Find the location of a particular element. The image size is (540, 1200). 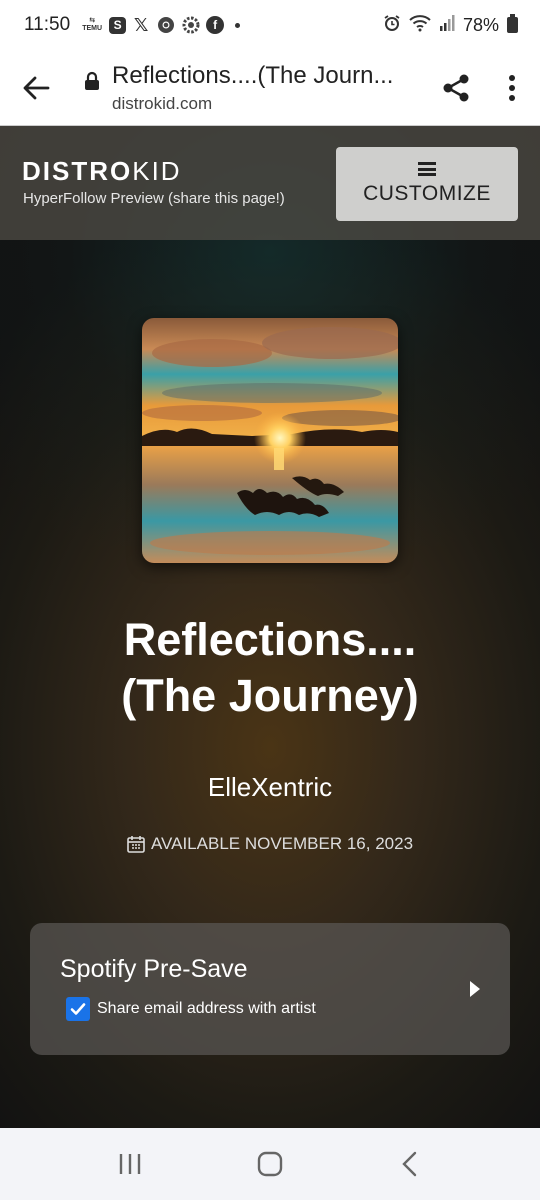

home-icon is located at coordinates (270, 1164).